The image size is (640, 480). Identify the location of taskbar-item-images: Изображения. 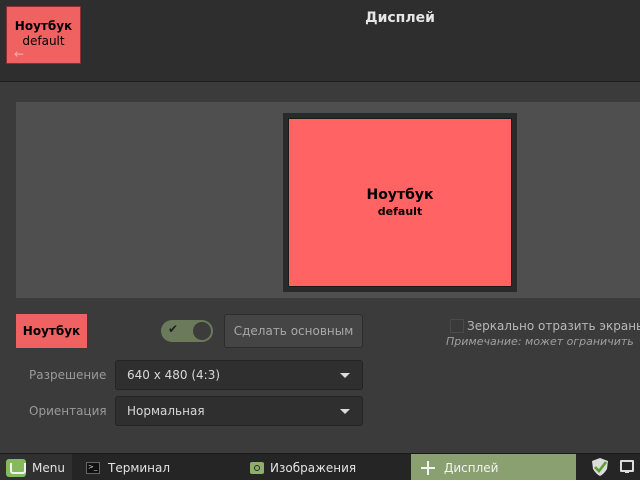
(326, 467).